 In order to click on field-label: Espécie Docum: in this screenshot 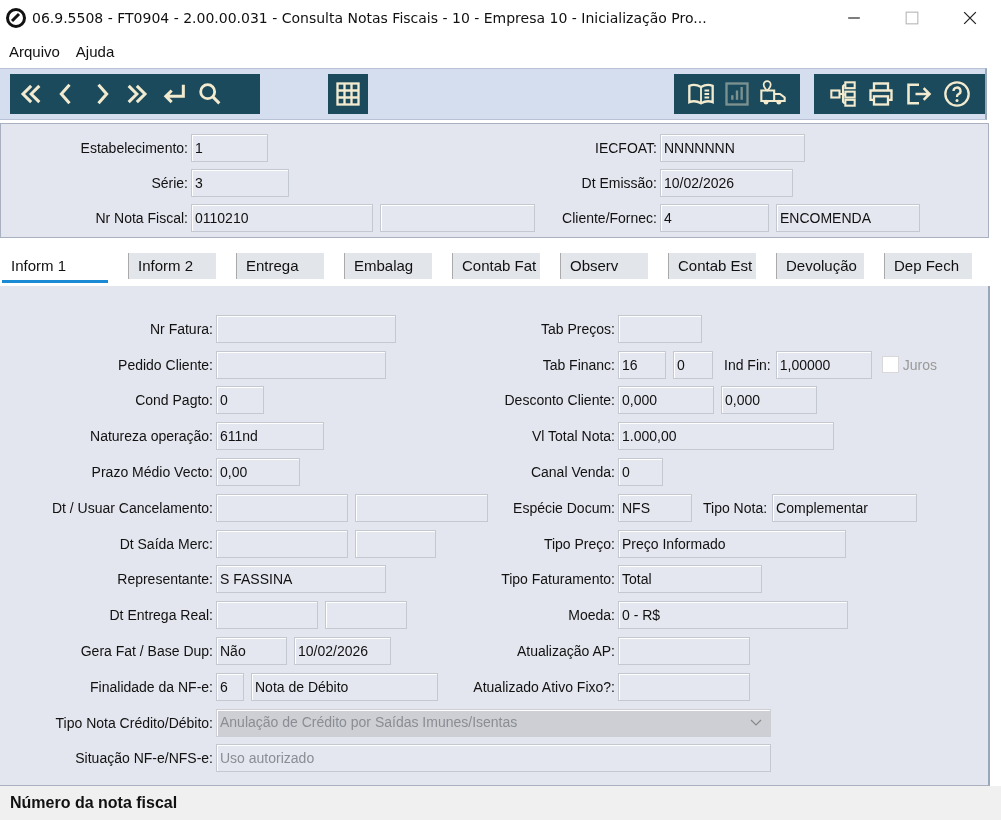, I will do `click(564, 507)`.